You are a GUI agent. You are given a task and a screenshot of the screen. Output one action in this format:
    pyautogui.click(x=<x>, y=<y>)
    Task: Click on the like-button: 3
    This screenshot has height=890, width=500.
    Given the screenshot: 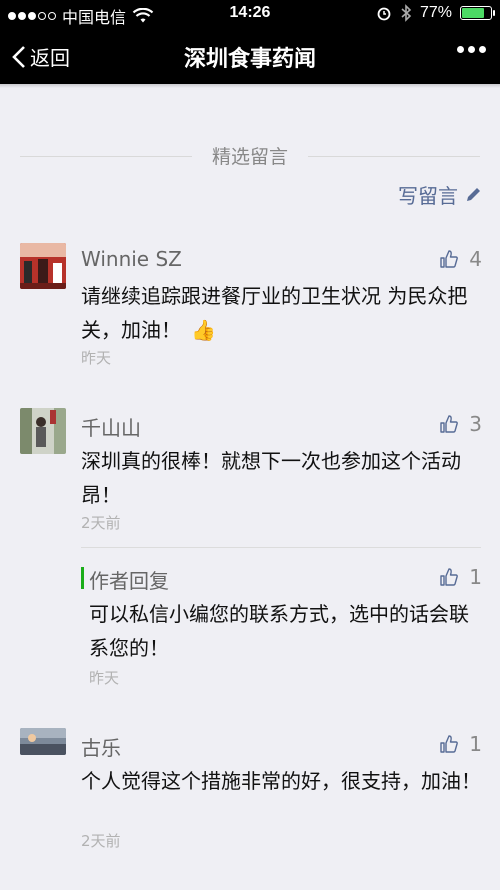 What is the action you would take?
    pyautogui.click(x=460, y=424)
    